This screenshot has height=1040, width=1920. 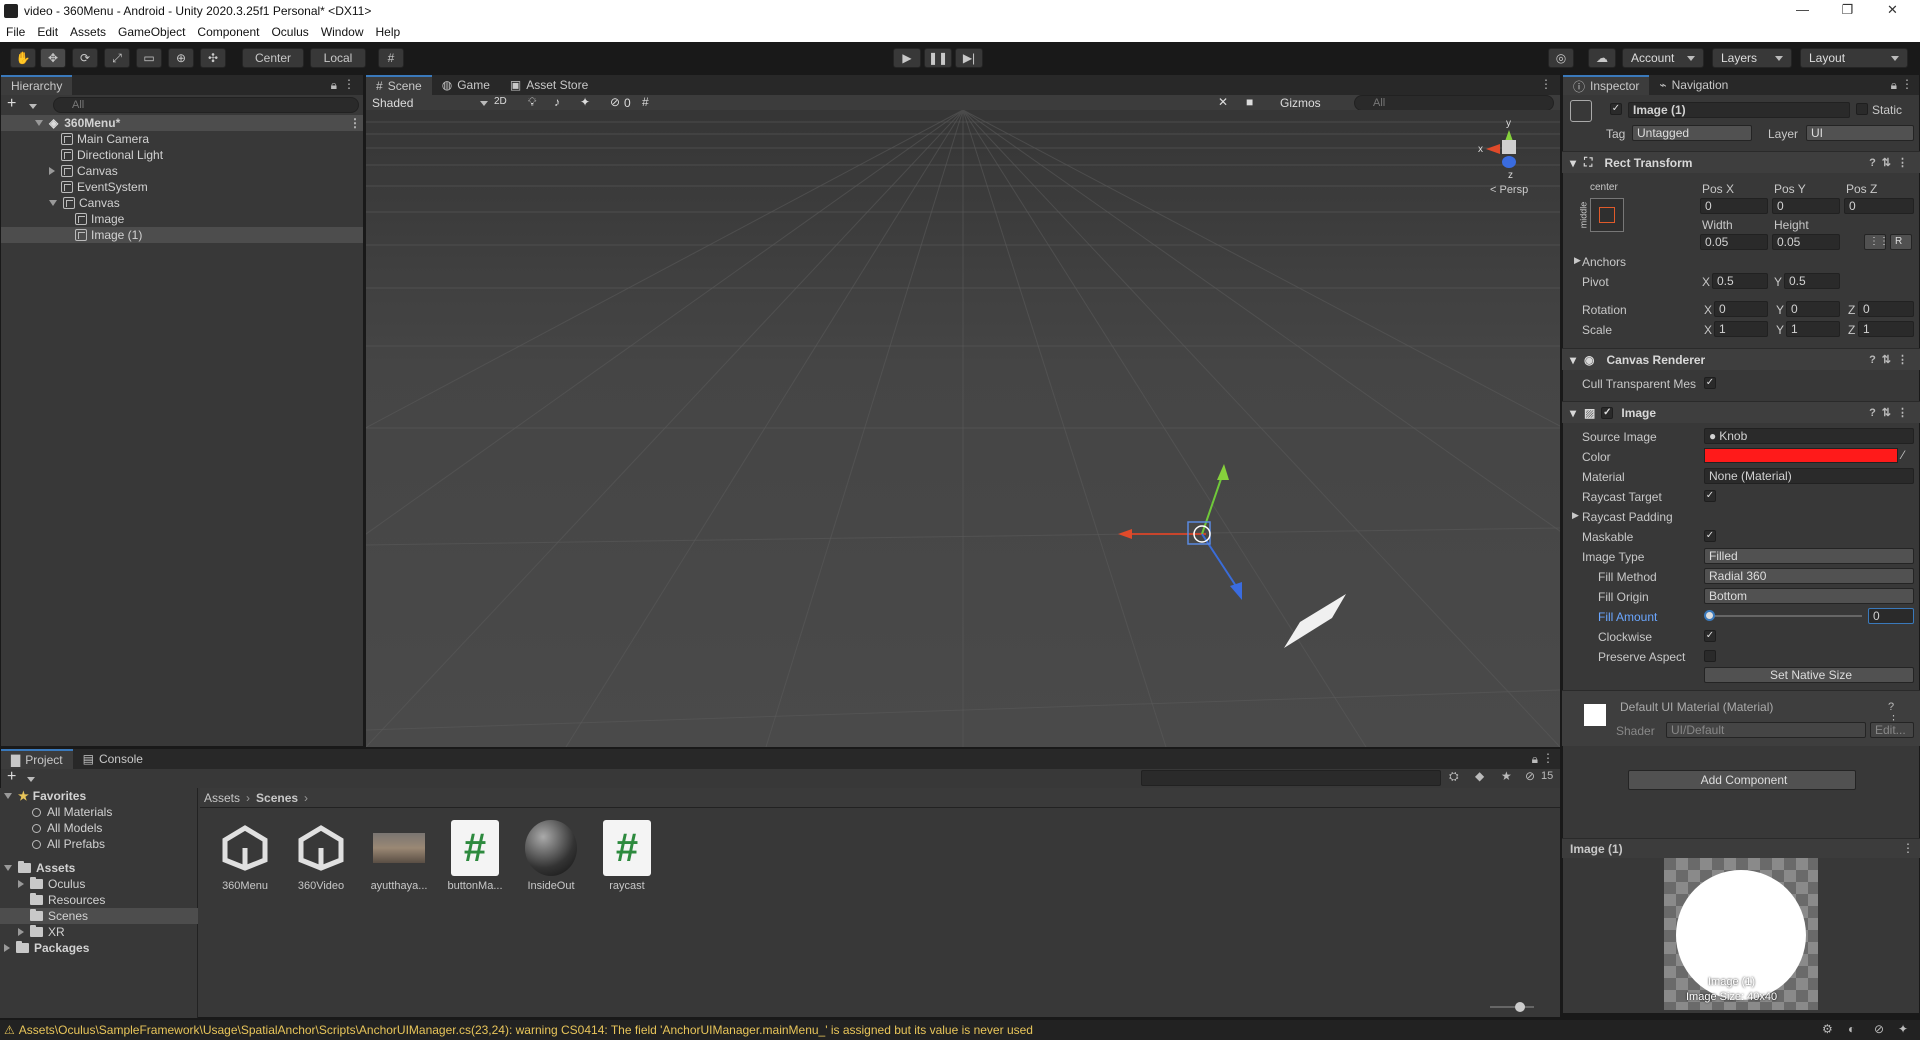 What do you see at coordinates (289, 32) in the screenshot?
I see `menu-oculus: Oculus` at bounding box center [289, 32].